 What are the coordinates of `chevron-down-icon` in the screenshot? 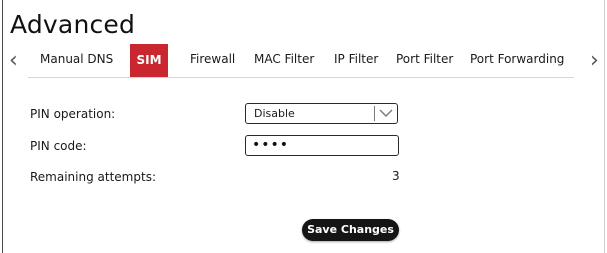 It's located at (386, 113).